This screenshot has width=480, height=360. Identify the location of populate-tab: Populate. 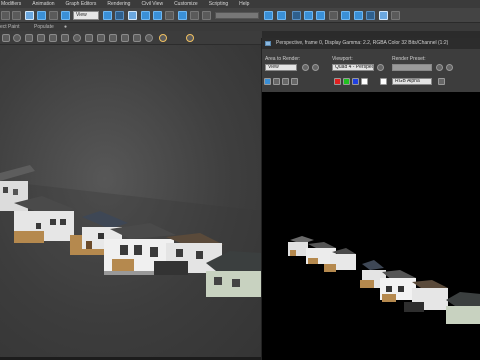
(44, 27).